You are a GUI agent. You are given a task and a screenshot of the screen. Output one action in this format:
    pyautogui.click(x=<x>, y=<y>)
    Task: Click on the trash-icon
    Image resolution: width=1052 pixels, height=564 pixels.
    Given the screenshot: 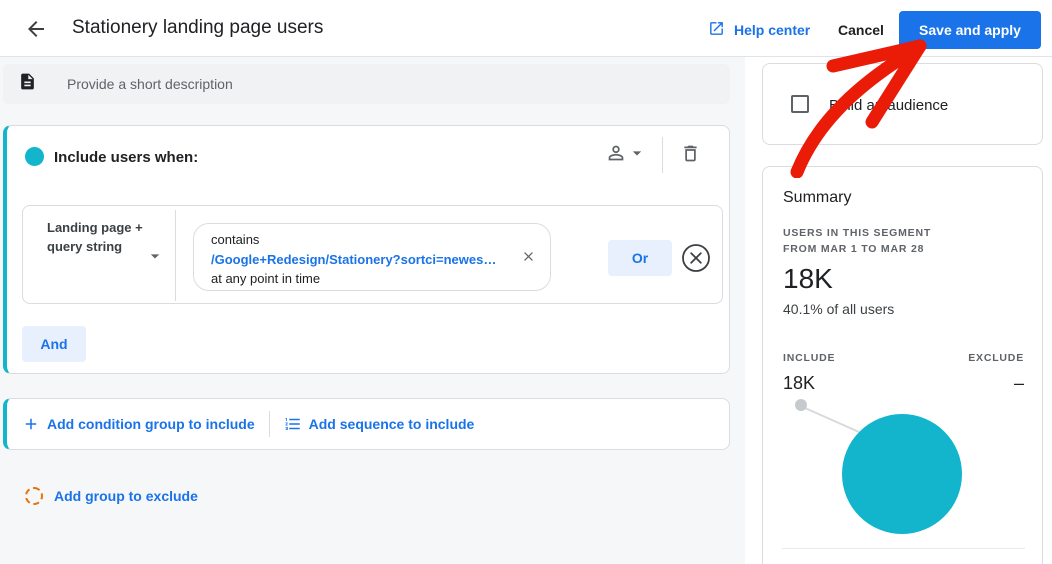 What is the action you would take?
    pyautogui.click(x=690, y=156)
    